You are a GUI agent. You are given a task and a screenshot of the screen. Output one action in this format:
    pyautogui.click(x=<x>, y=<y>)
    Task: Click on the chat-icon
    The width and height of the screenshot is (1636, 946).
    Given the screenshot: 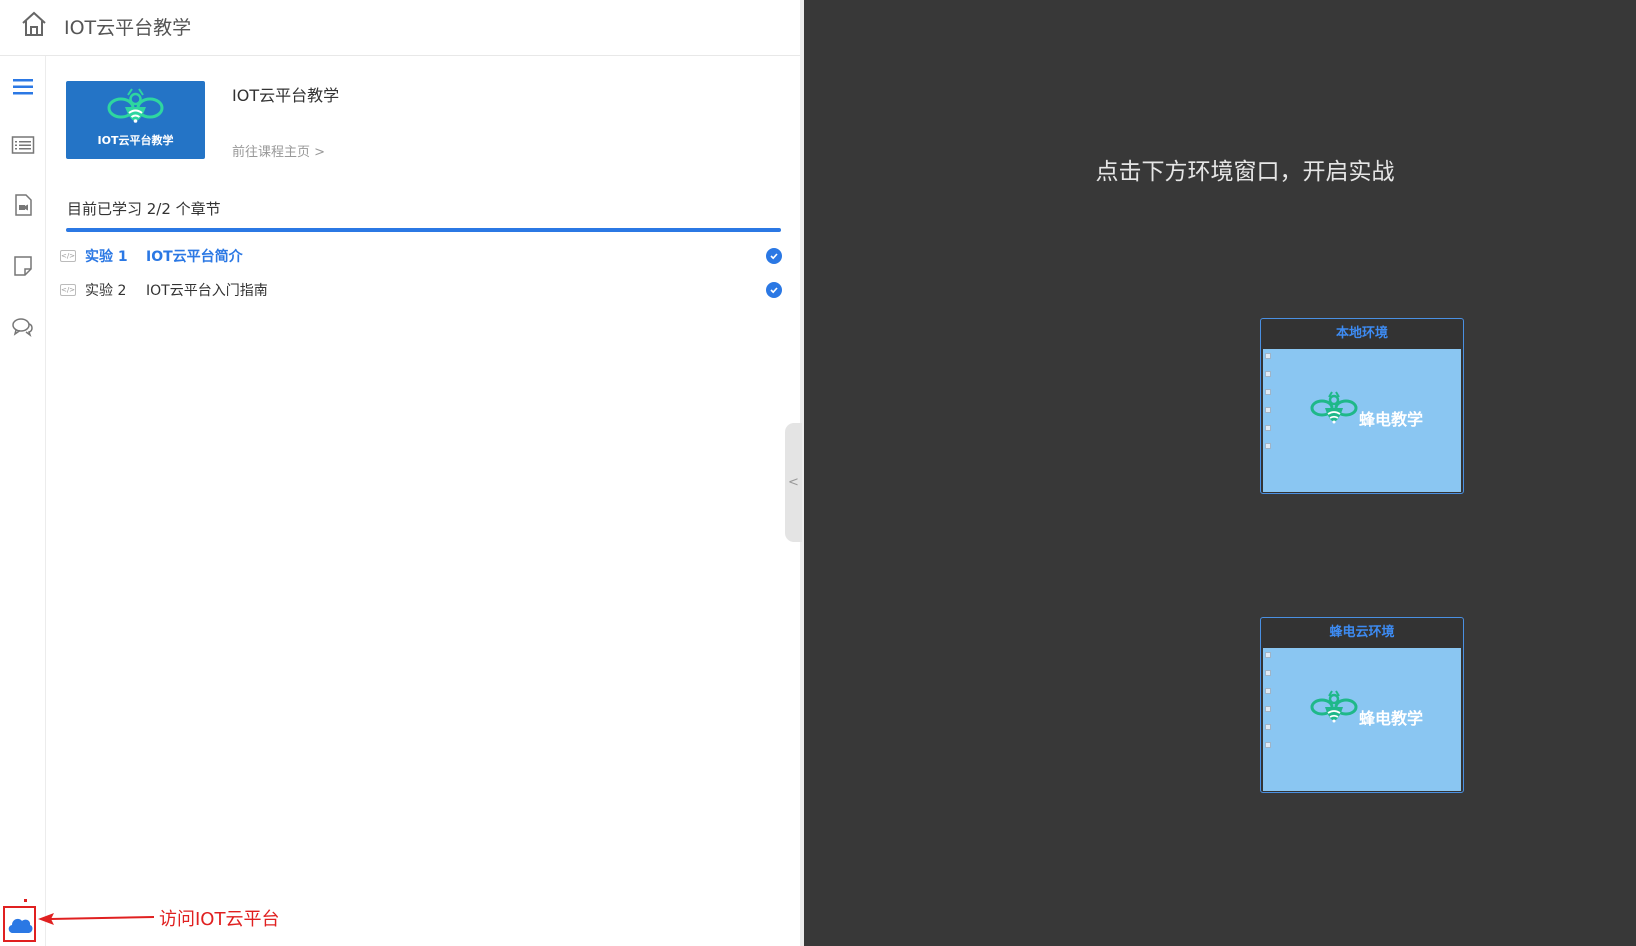 What is the action you would take?
    pyautogui.click(x=23, y=327)
    